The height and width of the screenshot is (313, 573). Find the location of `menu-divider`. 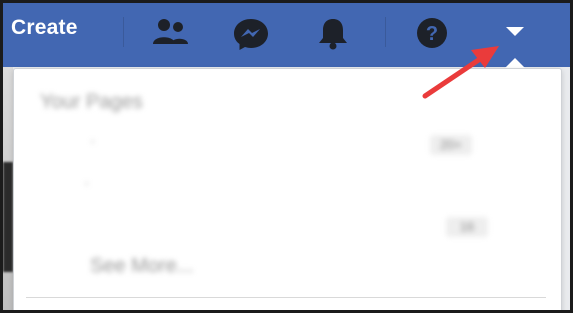

menu-divider is located at coordinates (286, 297).